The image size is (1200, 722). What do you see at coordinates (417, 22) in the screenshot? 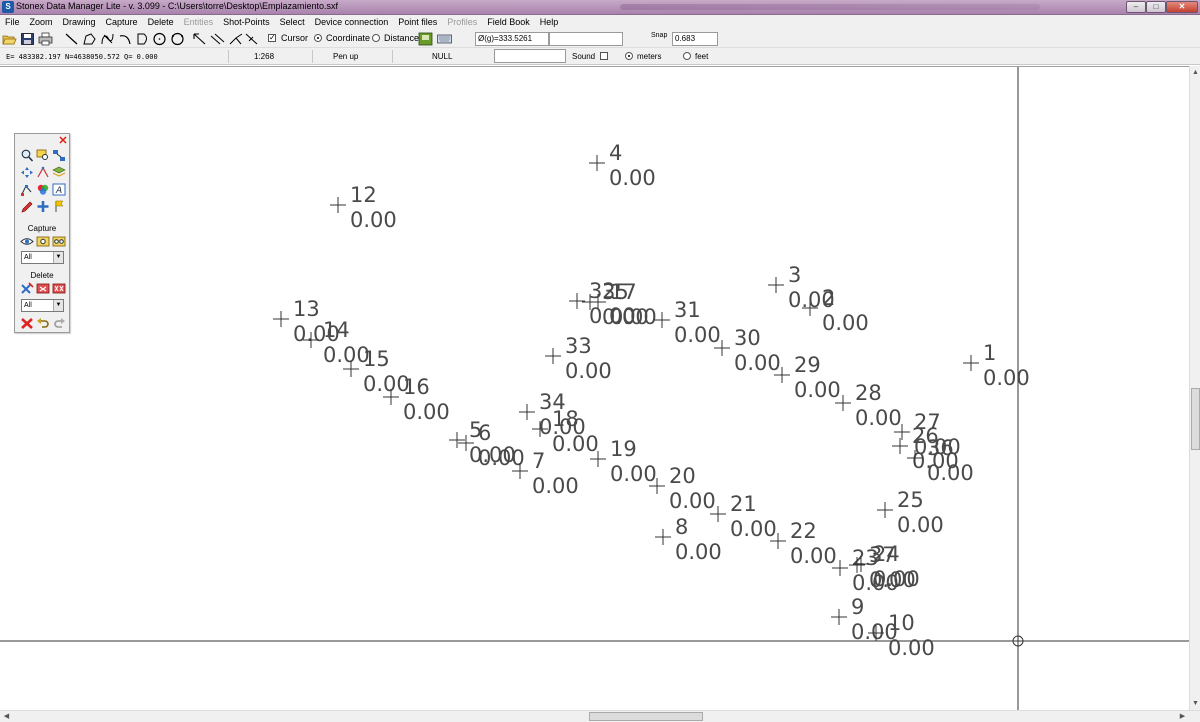
I see `menu-point-files: Point files` at bounding box center [417, 22].